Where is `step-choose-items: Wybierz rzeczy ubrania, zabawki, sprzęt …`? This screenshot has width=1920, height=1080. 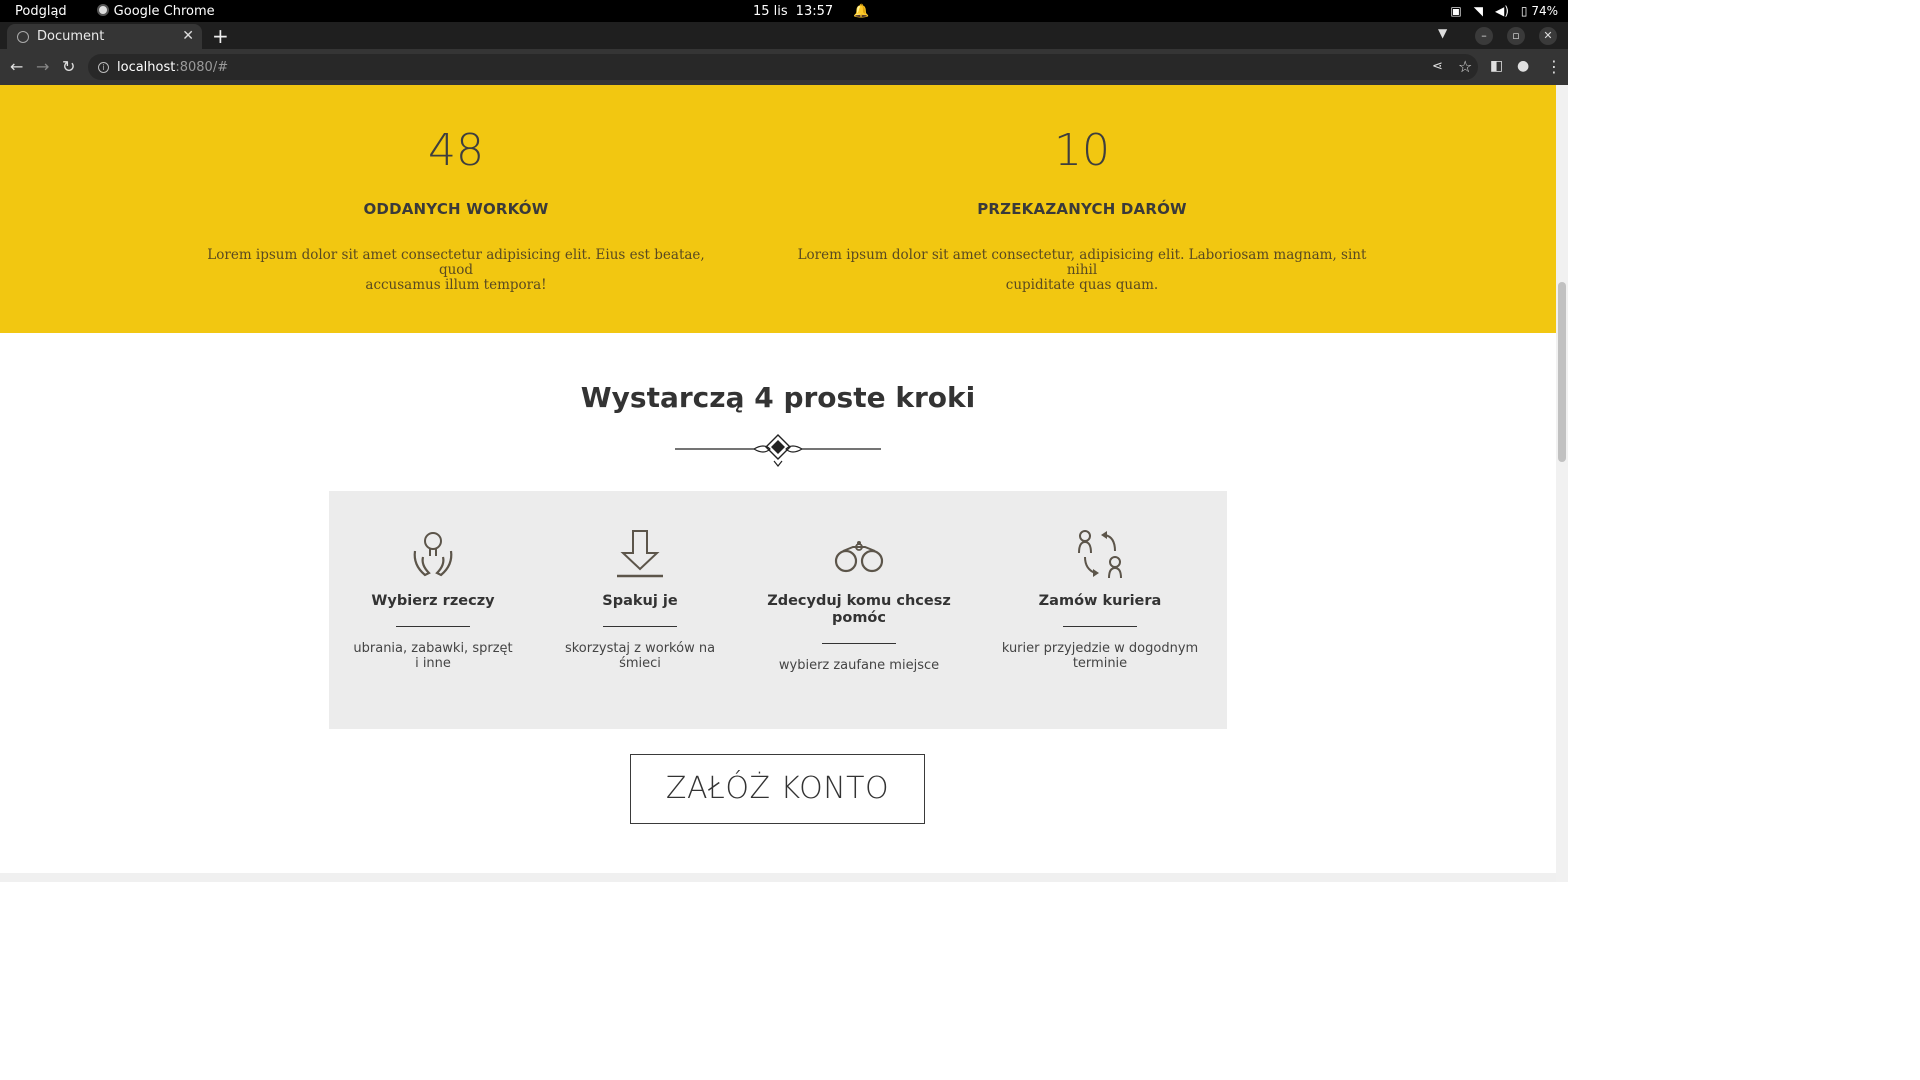 step-choose-items: Wybierz rzeczy ubrania, zabawki, sprzęt … is located at coordinates (433, 581).